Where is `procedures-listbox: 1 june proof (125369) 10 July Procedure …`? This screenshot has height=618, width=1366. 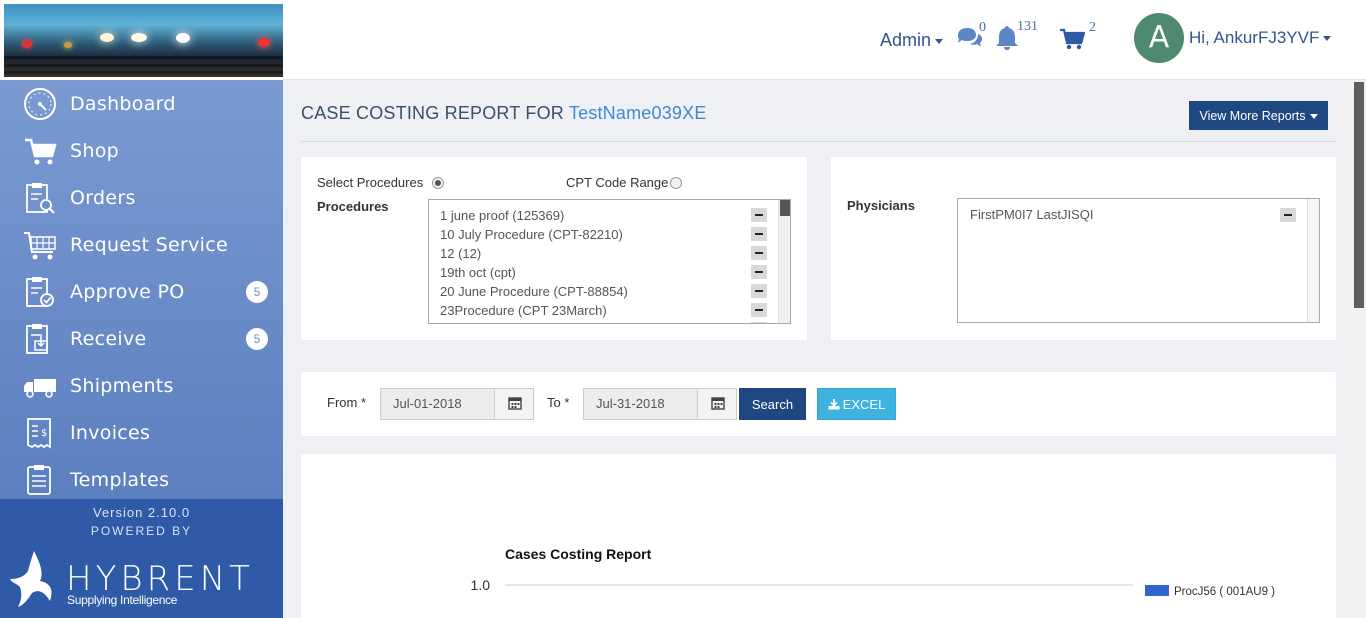 procedures-listbox: 1 june proof (125369) 10 July Procedure … is located at coordinates (609, 261).